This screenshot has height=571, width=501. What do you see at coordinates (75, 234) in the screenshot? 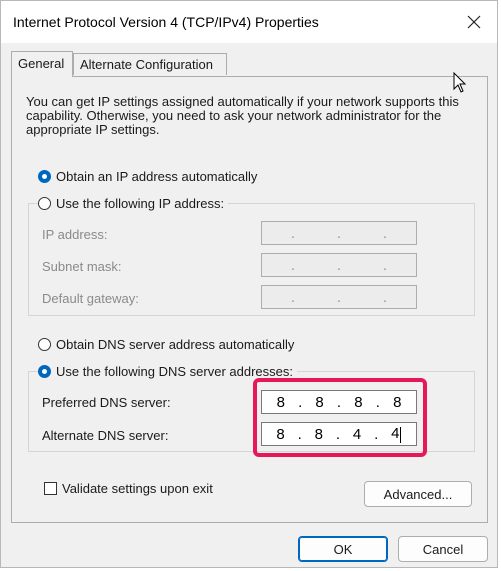
I see `ip-address-label: IP address:` at bounding box center [75, 234].